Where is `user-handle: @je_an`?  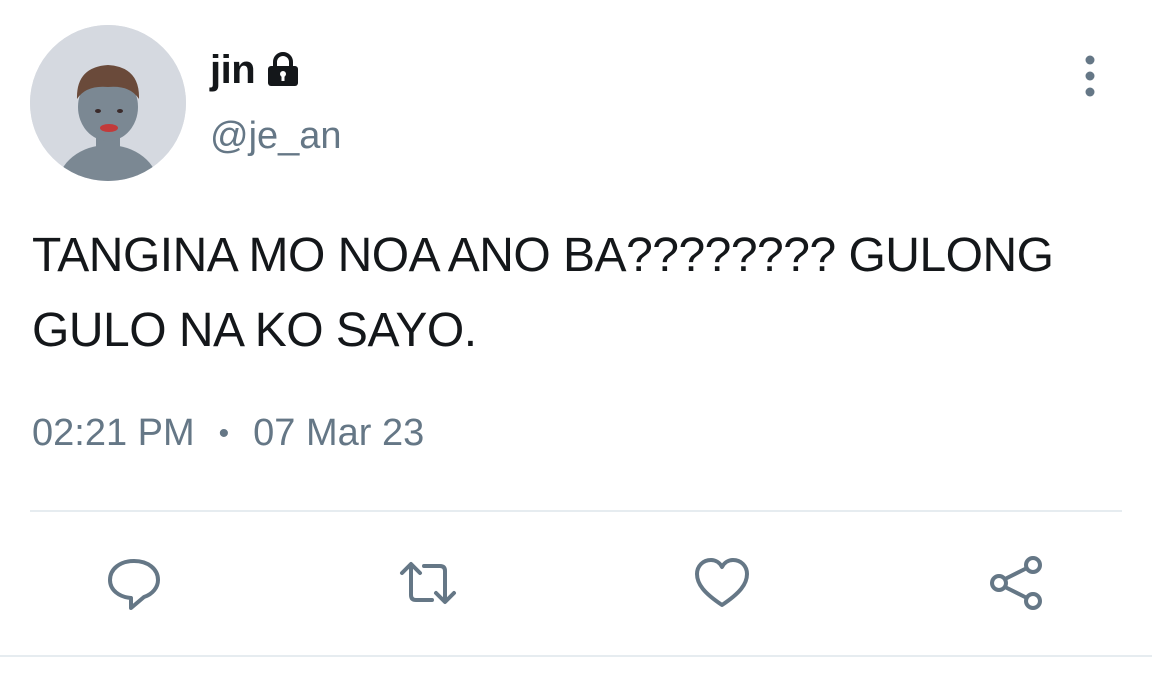
user-handle: @je_an is located at coordinates (276, 136).